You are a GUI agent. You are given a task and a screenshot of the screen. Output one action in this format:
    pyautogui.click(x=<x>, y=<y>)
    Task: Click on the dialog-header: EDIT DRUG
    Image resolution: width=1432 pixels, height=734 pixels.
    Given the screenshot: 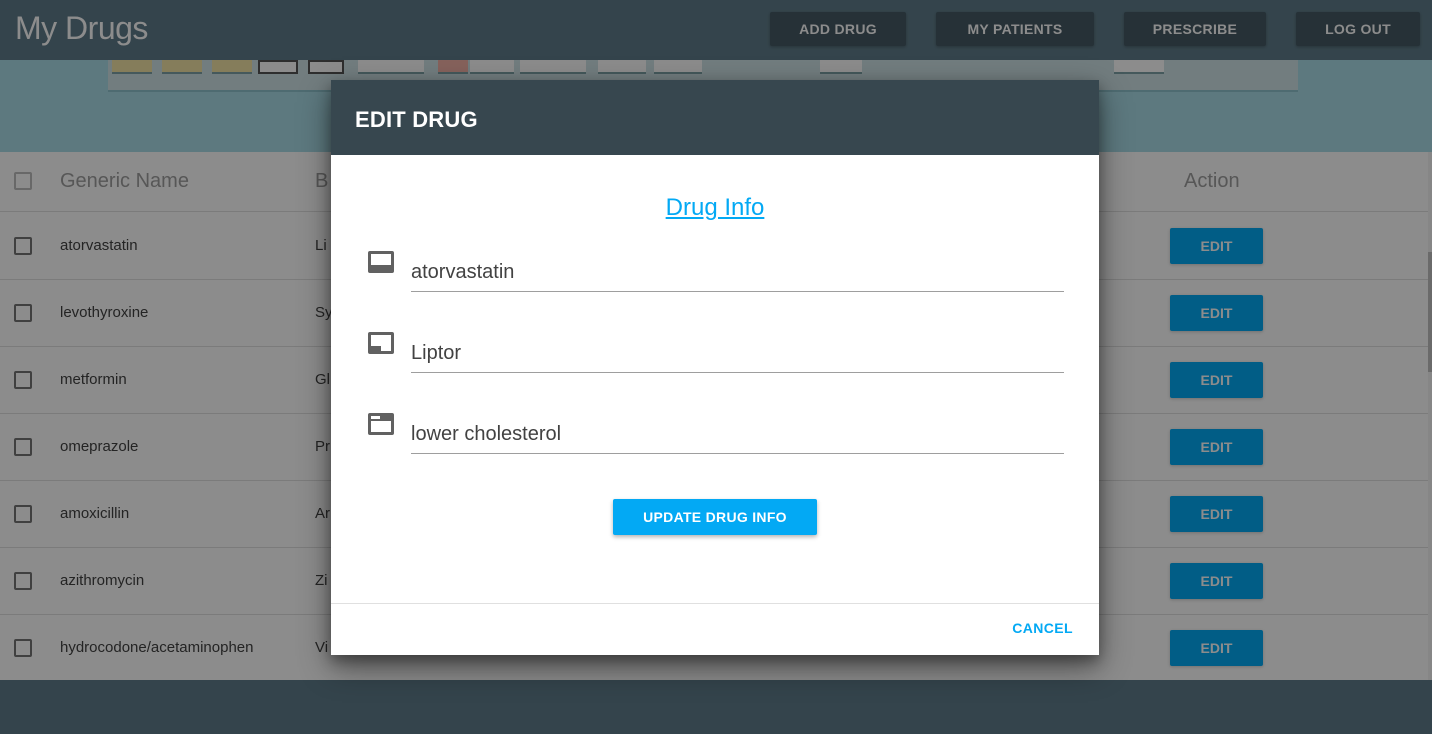 What is the action you would take?
    pyautogui.click(x=715, y=117)
    